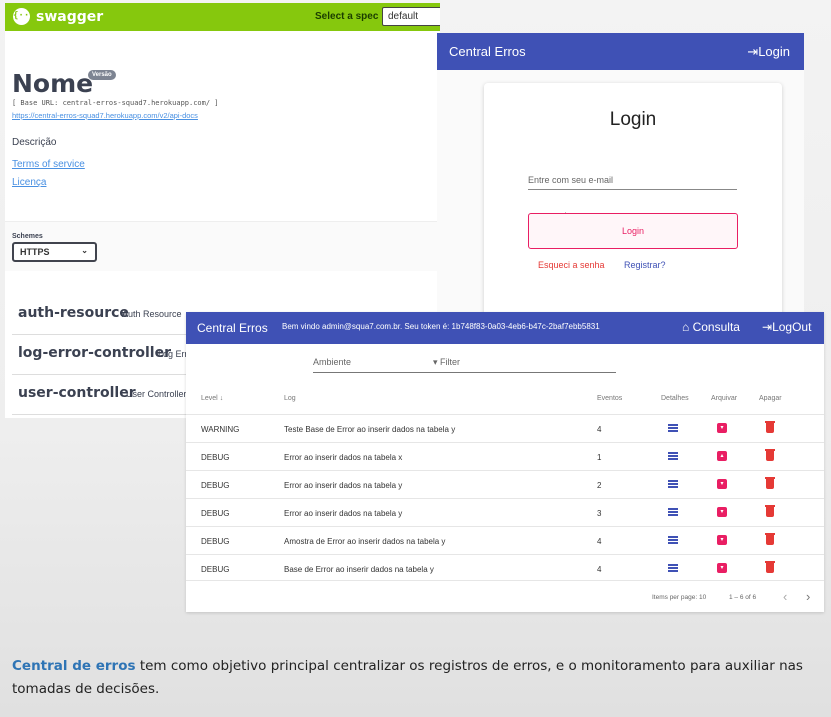 This screenshot has width=831, height=717. Describe the element at coordinates (373, 363) in the screenshot. I see `environment-select: Ambiente` at that location.